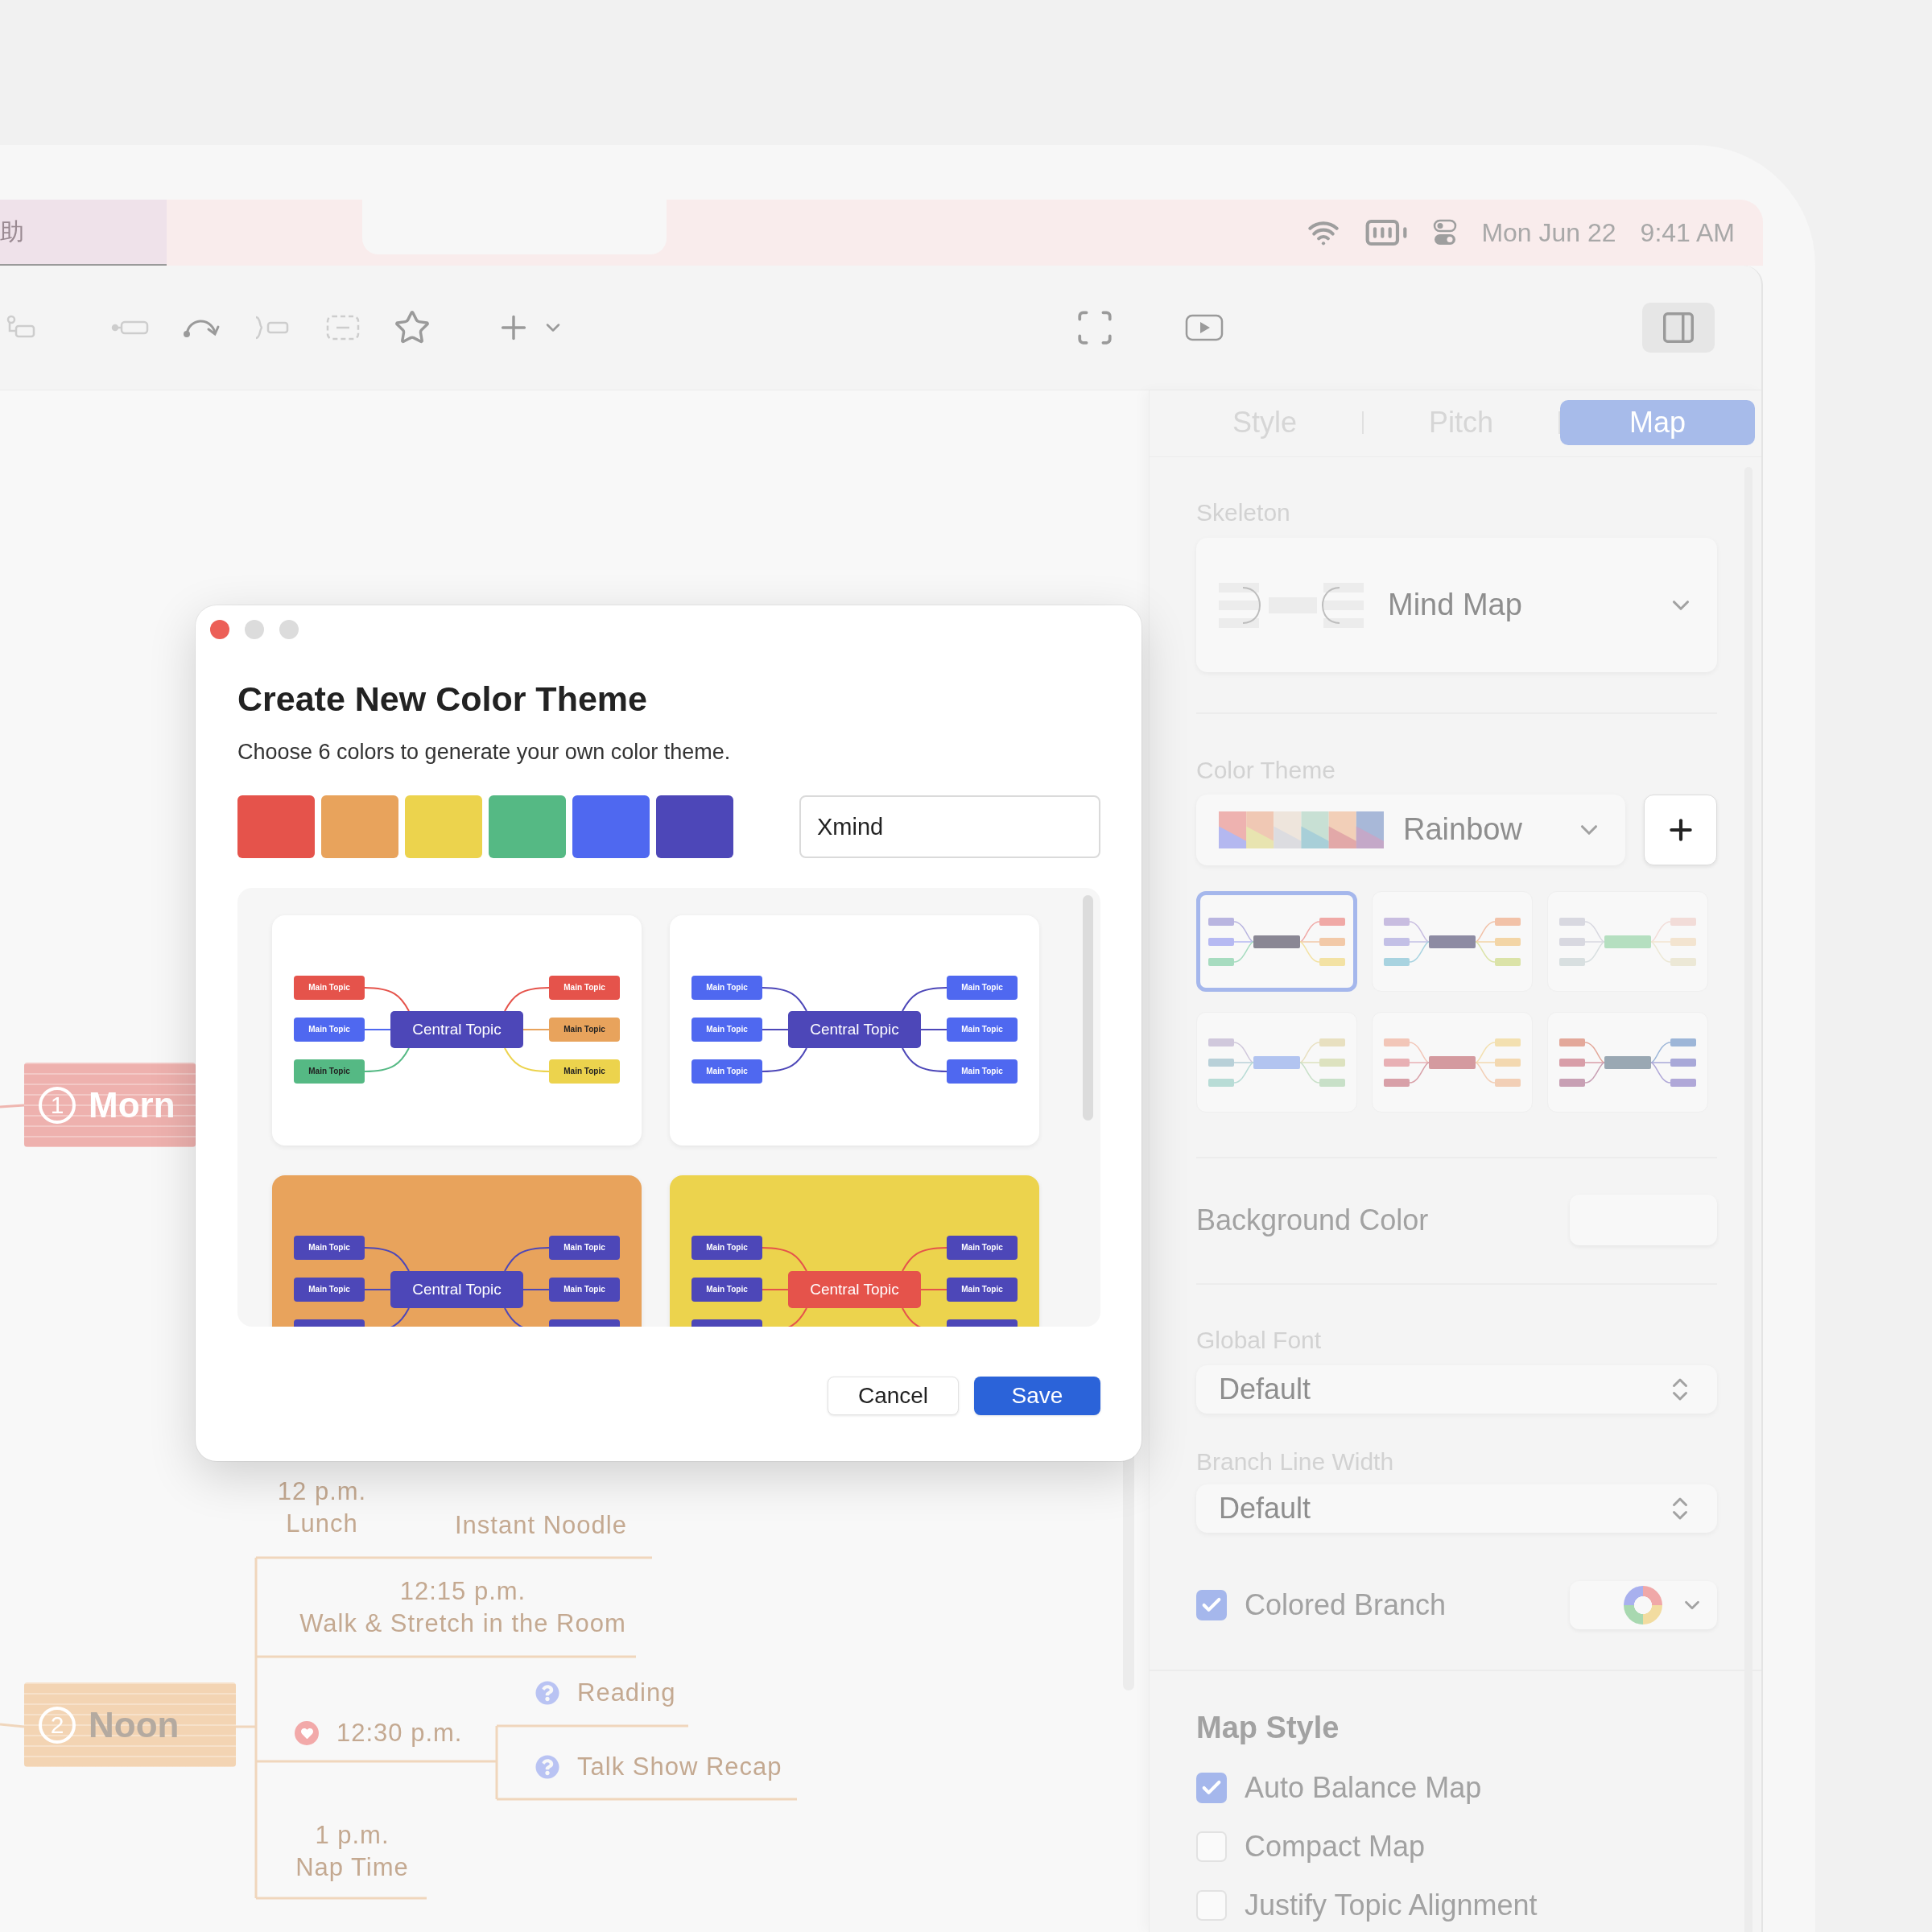 The height and width of the screenshot is (1932, 1932). What do you see at coordinates (1681, 830) in the screenshot?
I see `add-theme-button` at bounding box center [1681, 830].